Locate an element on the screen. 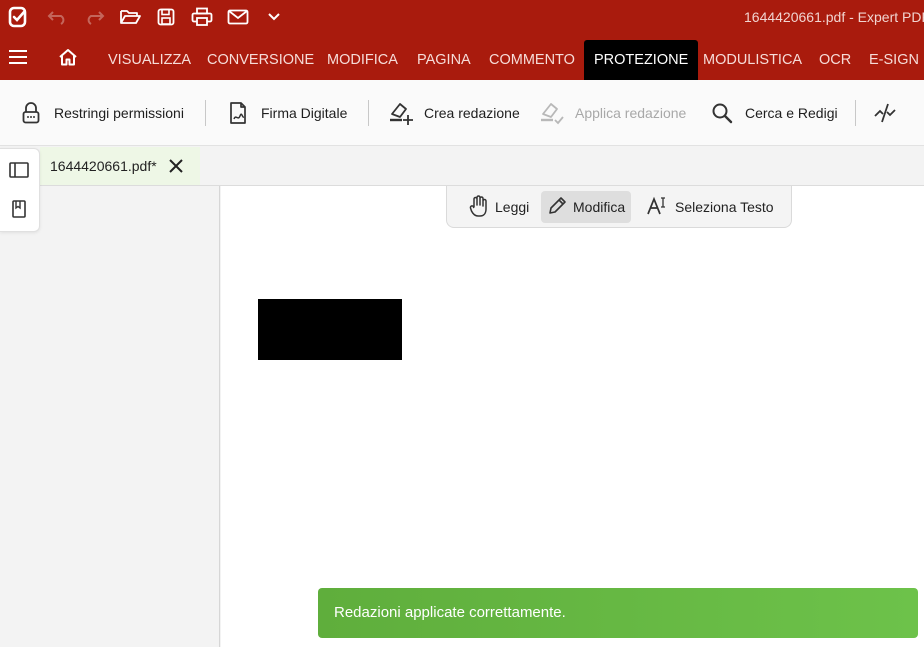 The height and width of the screenshot is (647, 924). chevron-down-icon is located at coordinates (274, 17).